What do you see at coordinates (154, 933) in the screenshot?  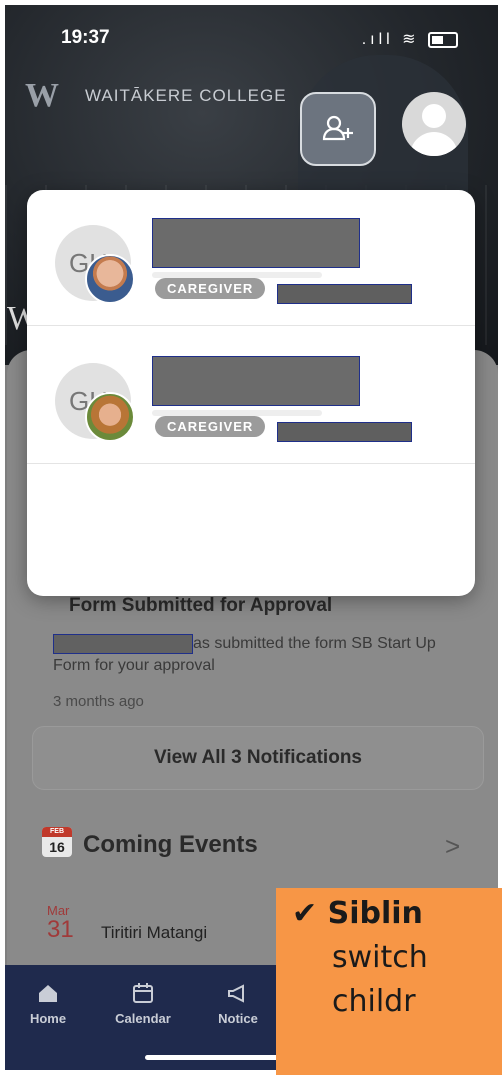 I see `event-name: Tiritiri Matangi` at bounding box center [154, 933].